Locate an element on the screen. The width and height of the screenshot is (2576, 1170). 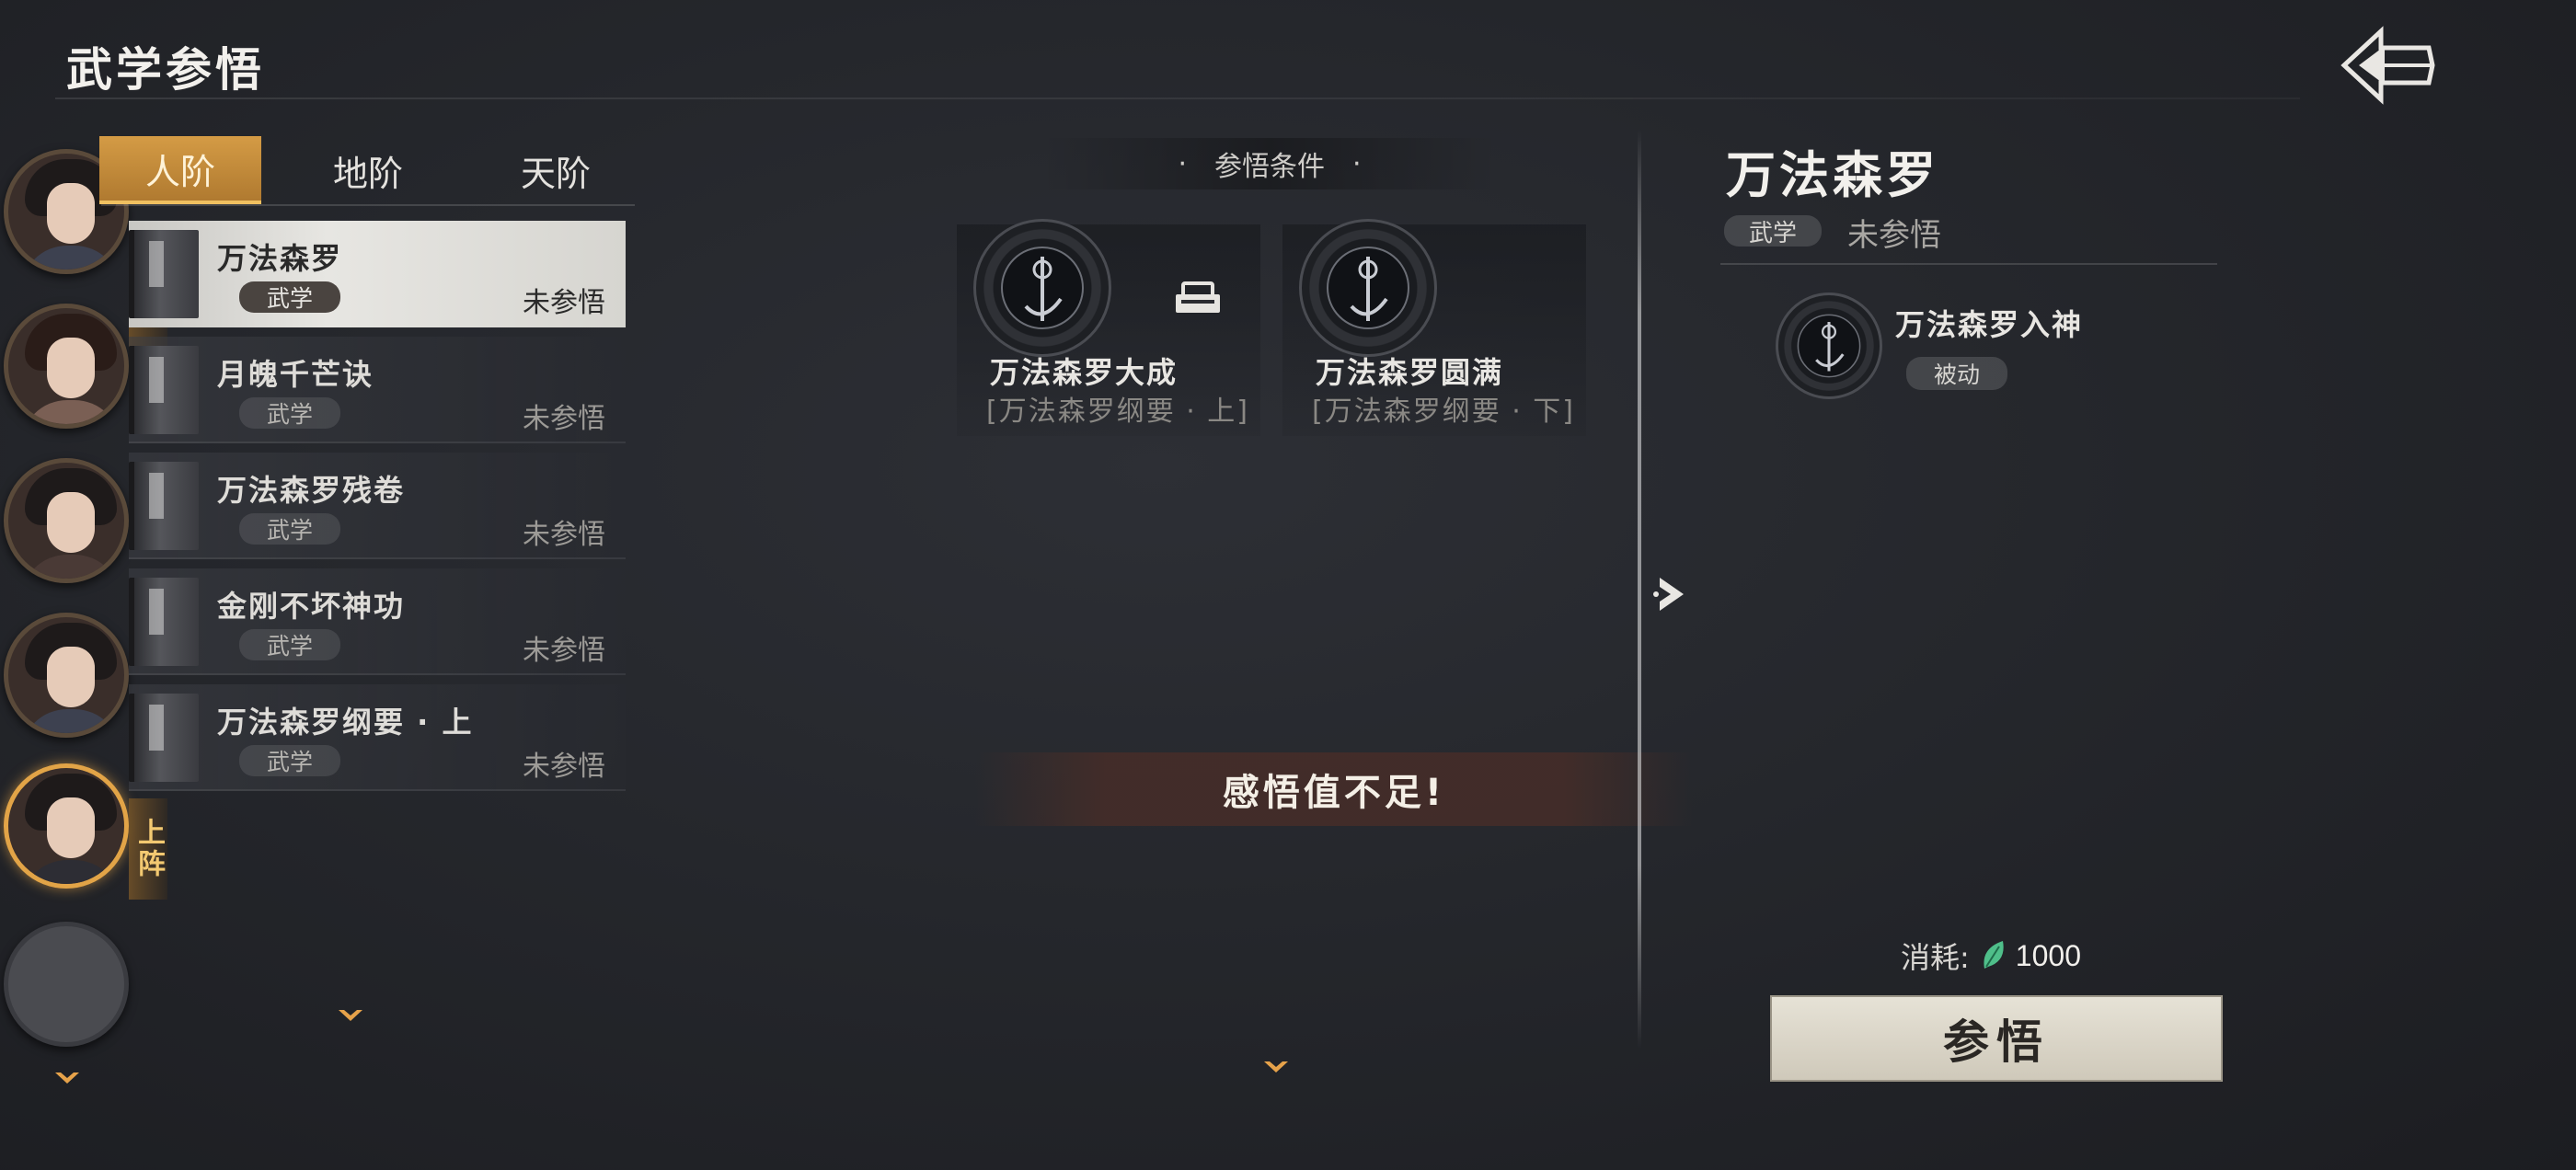
passive-tag: 被动 is located at coordinates (1956, 373).